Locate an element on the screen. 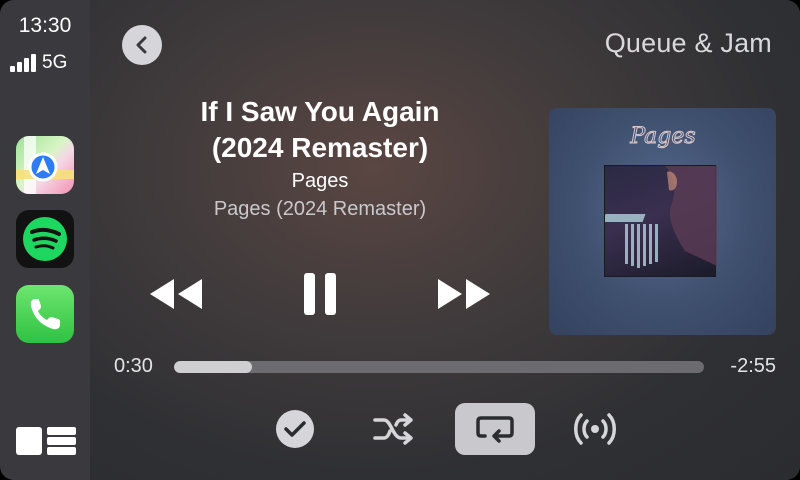  spotify-icon is located at coordinates (45, 239).